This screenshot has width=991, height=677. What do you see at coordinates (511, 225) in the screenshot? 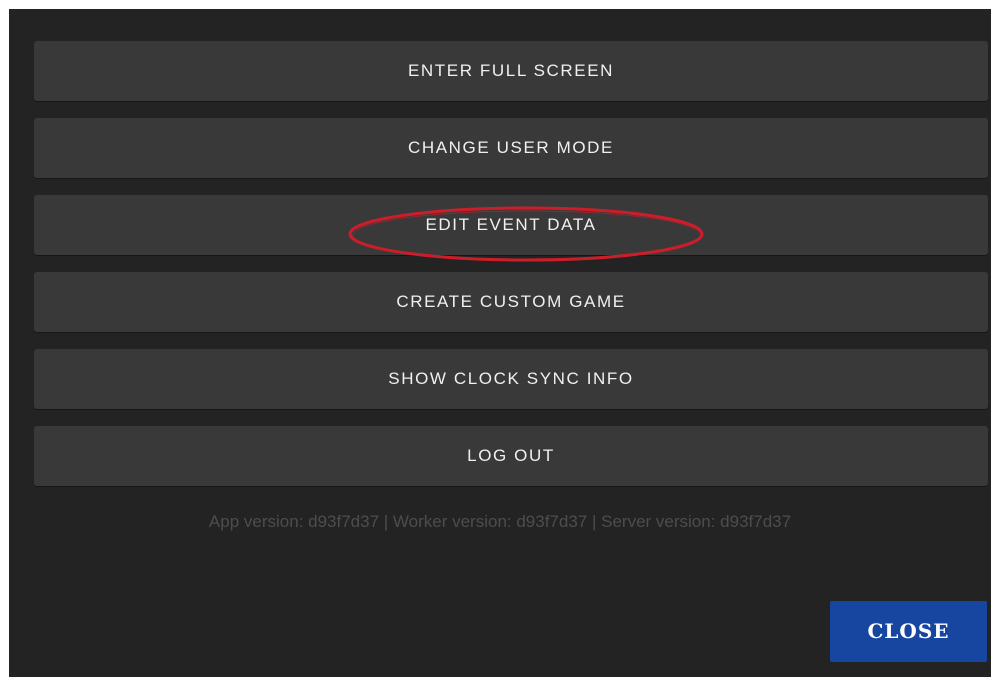
I see `edit-event-data-button: EDIT EVENT DATA` at bounding box center [511, 225].